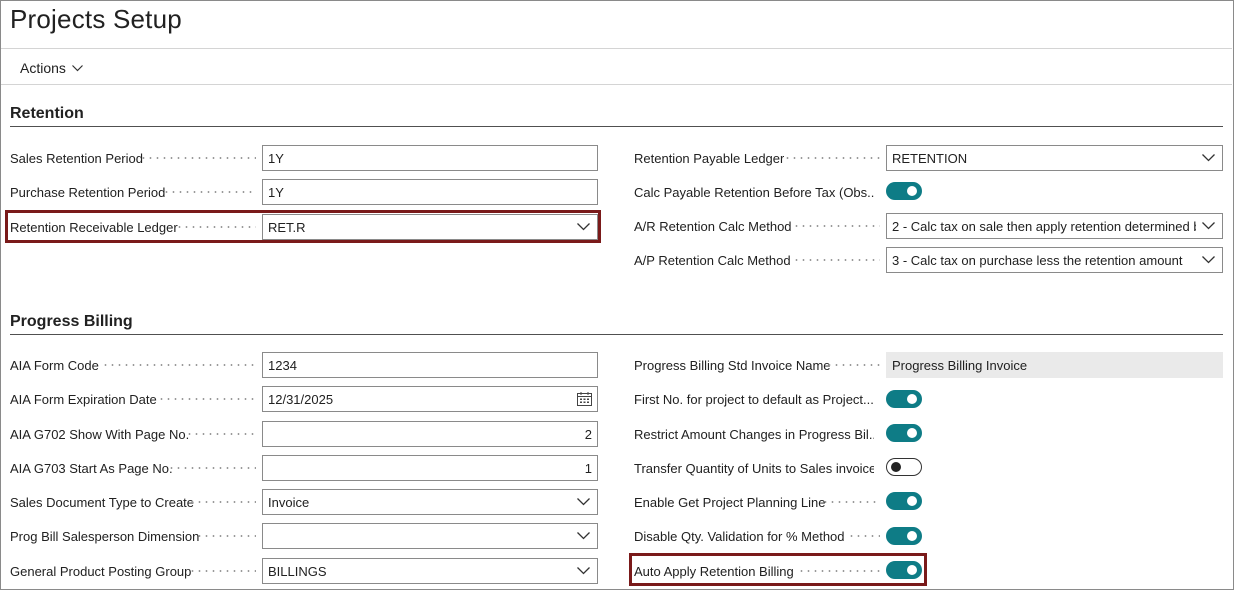 This screenshot has height=590, width=1234. I want to click on field-label: A/R Retention Calc Method, so click(713, 226).